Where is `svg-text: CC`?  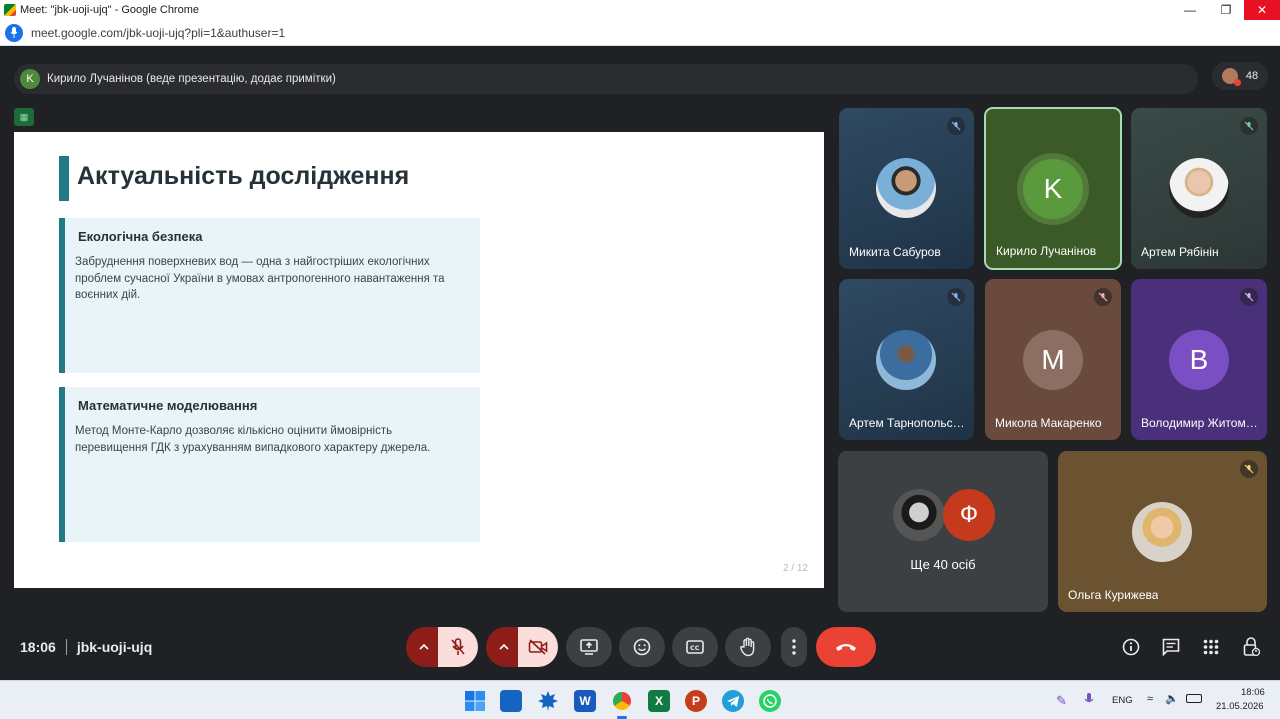
svg-text: CC is located at coordinates (695, 648).